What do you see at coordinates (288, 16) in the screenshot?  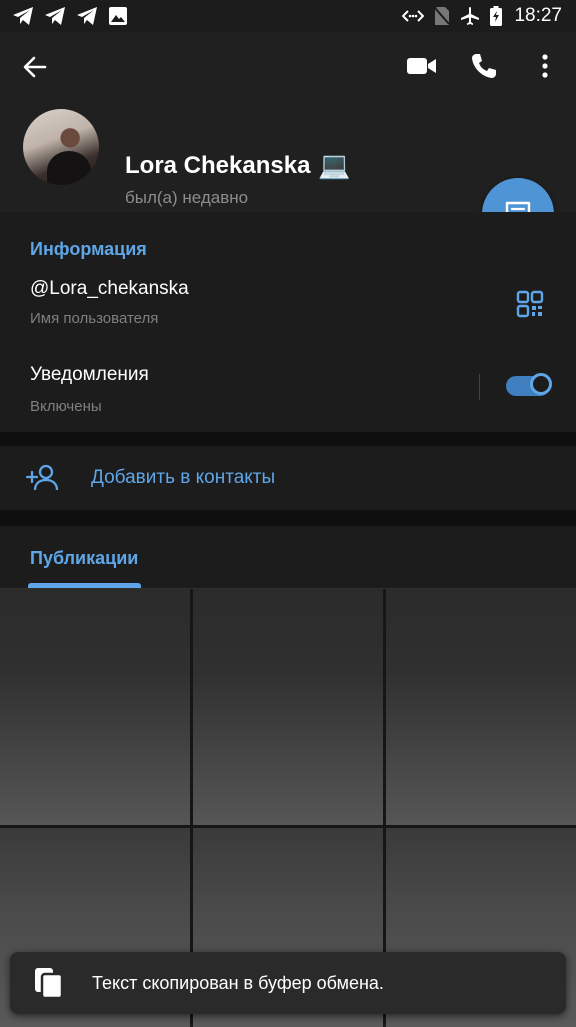 I see `status-bar: 18:27` at bounding box center [288, 16].